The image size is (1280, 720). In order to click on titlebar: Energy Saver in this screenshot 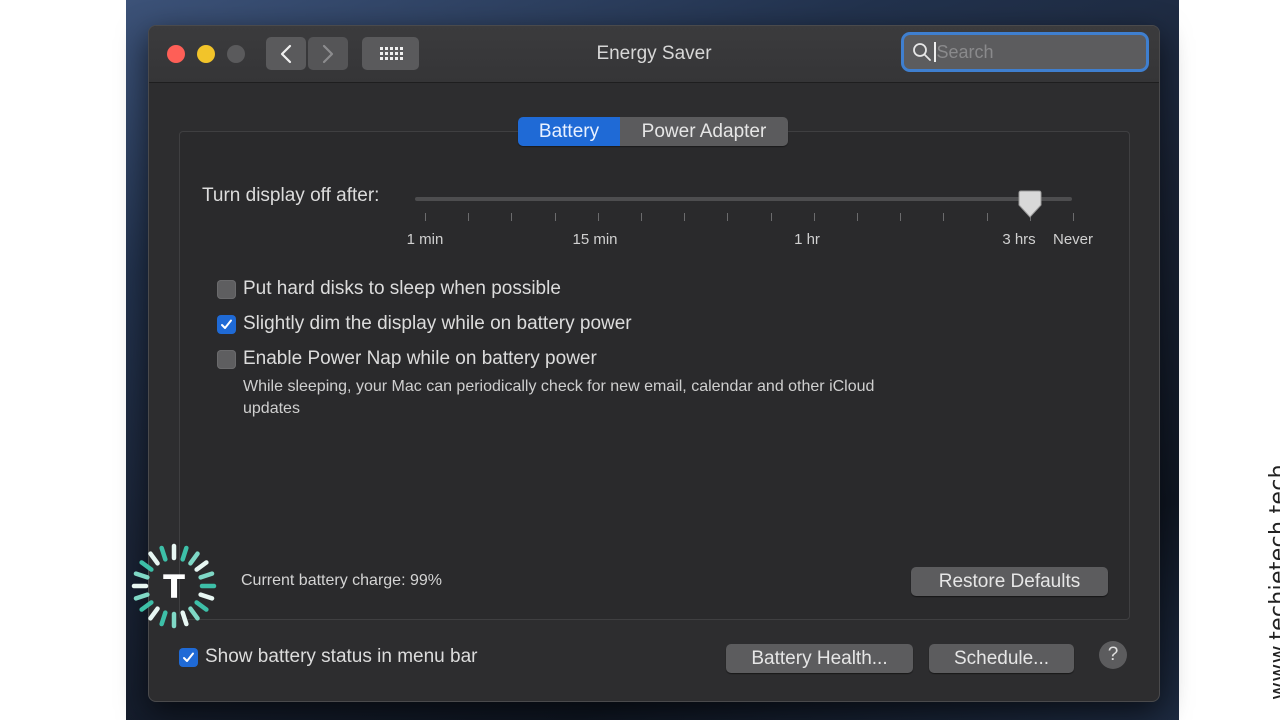, I will do `click(654, 54)`.